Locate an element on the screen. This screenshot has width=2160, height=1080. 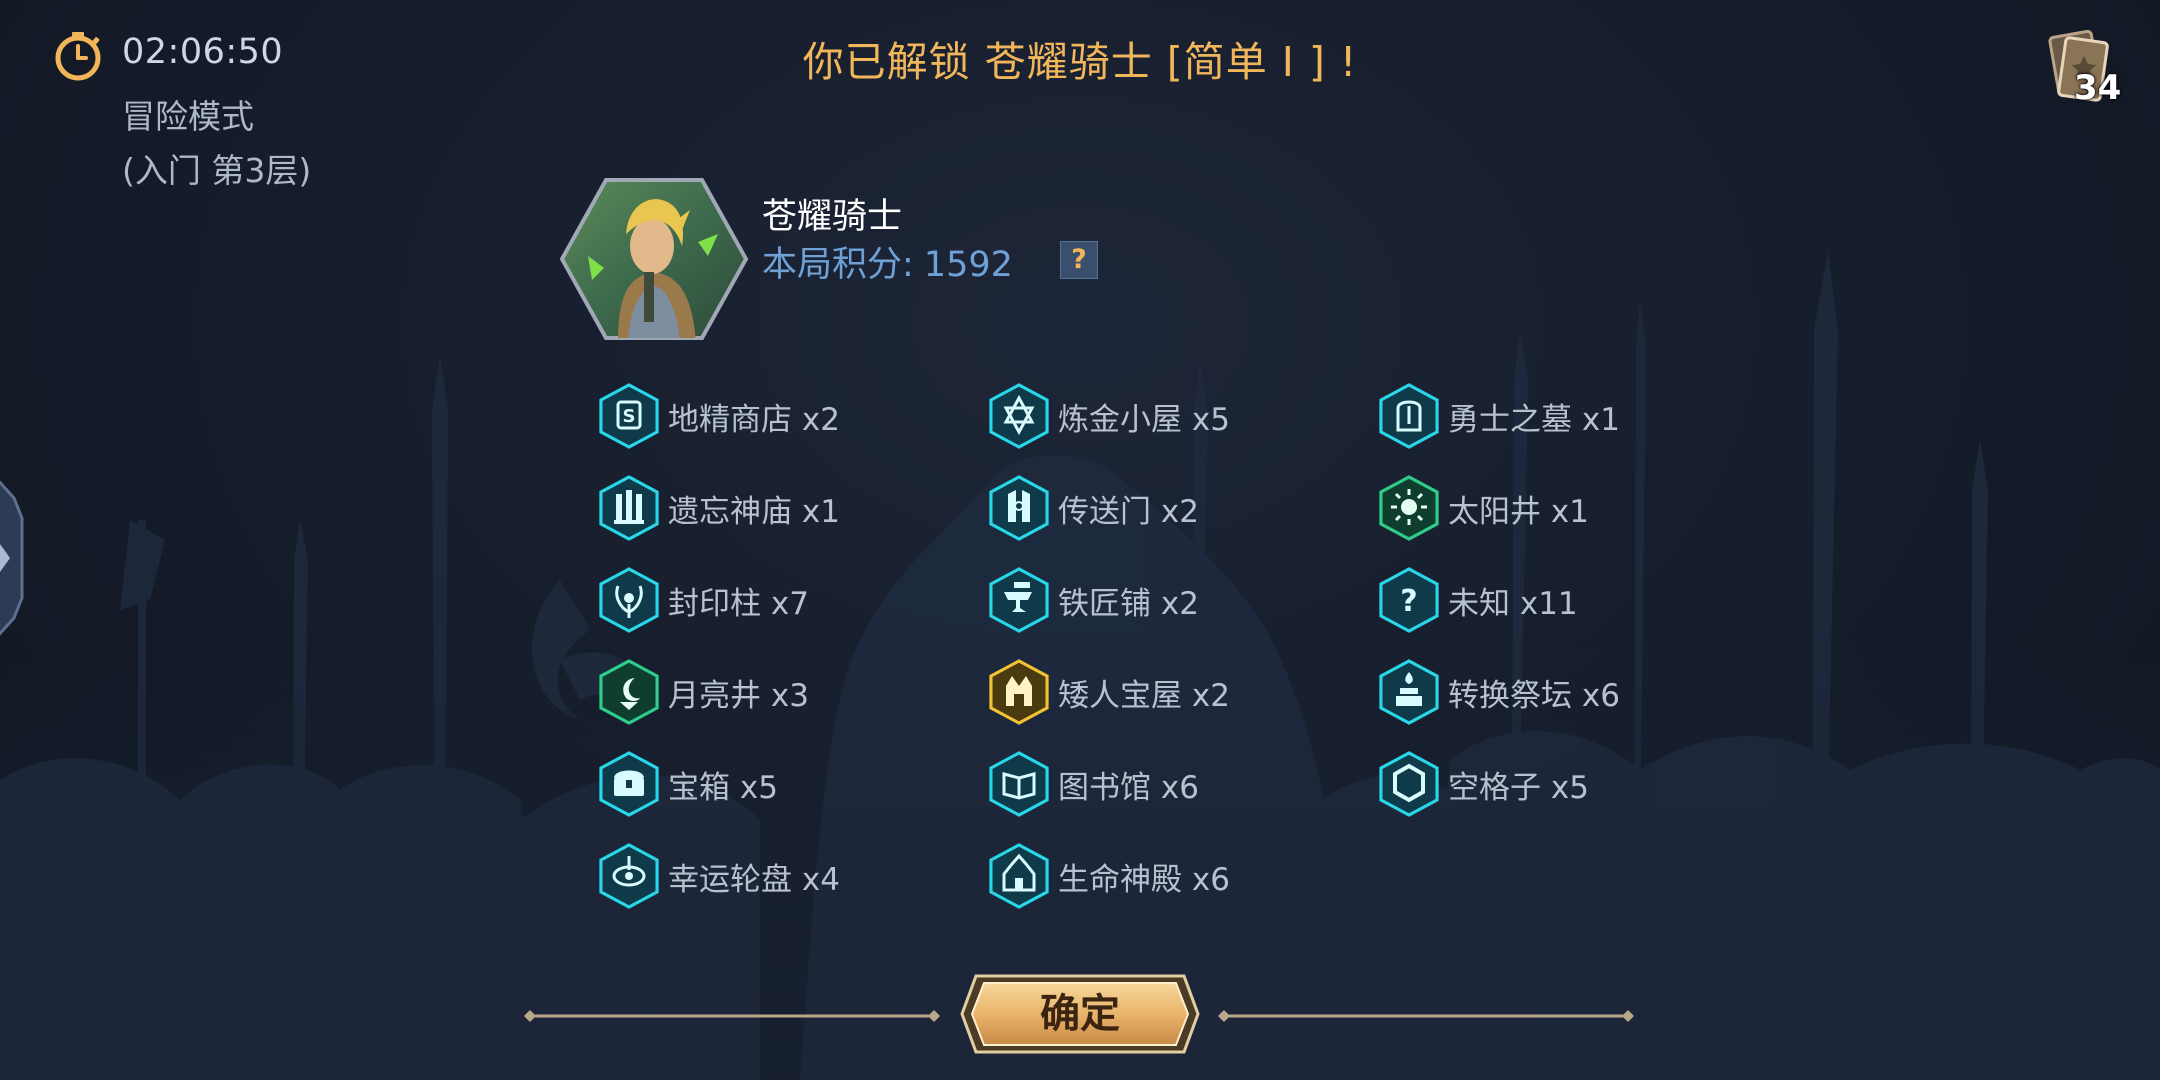
life-shrine-icon is located at coordinates (1019, 876).